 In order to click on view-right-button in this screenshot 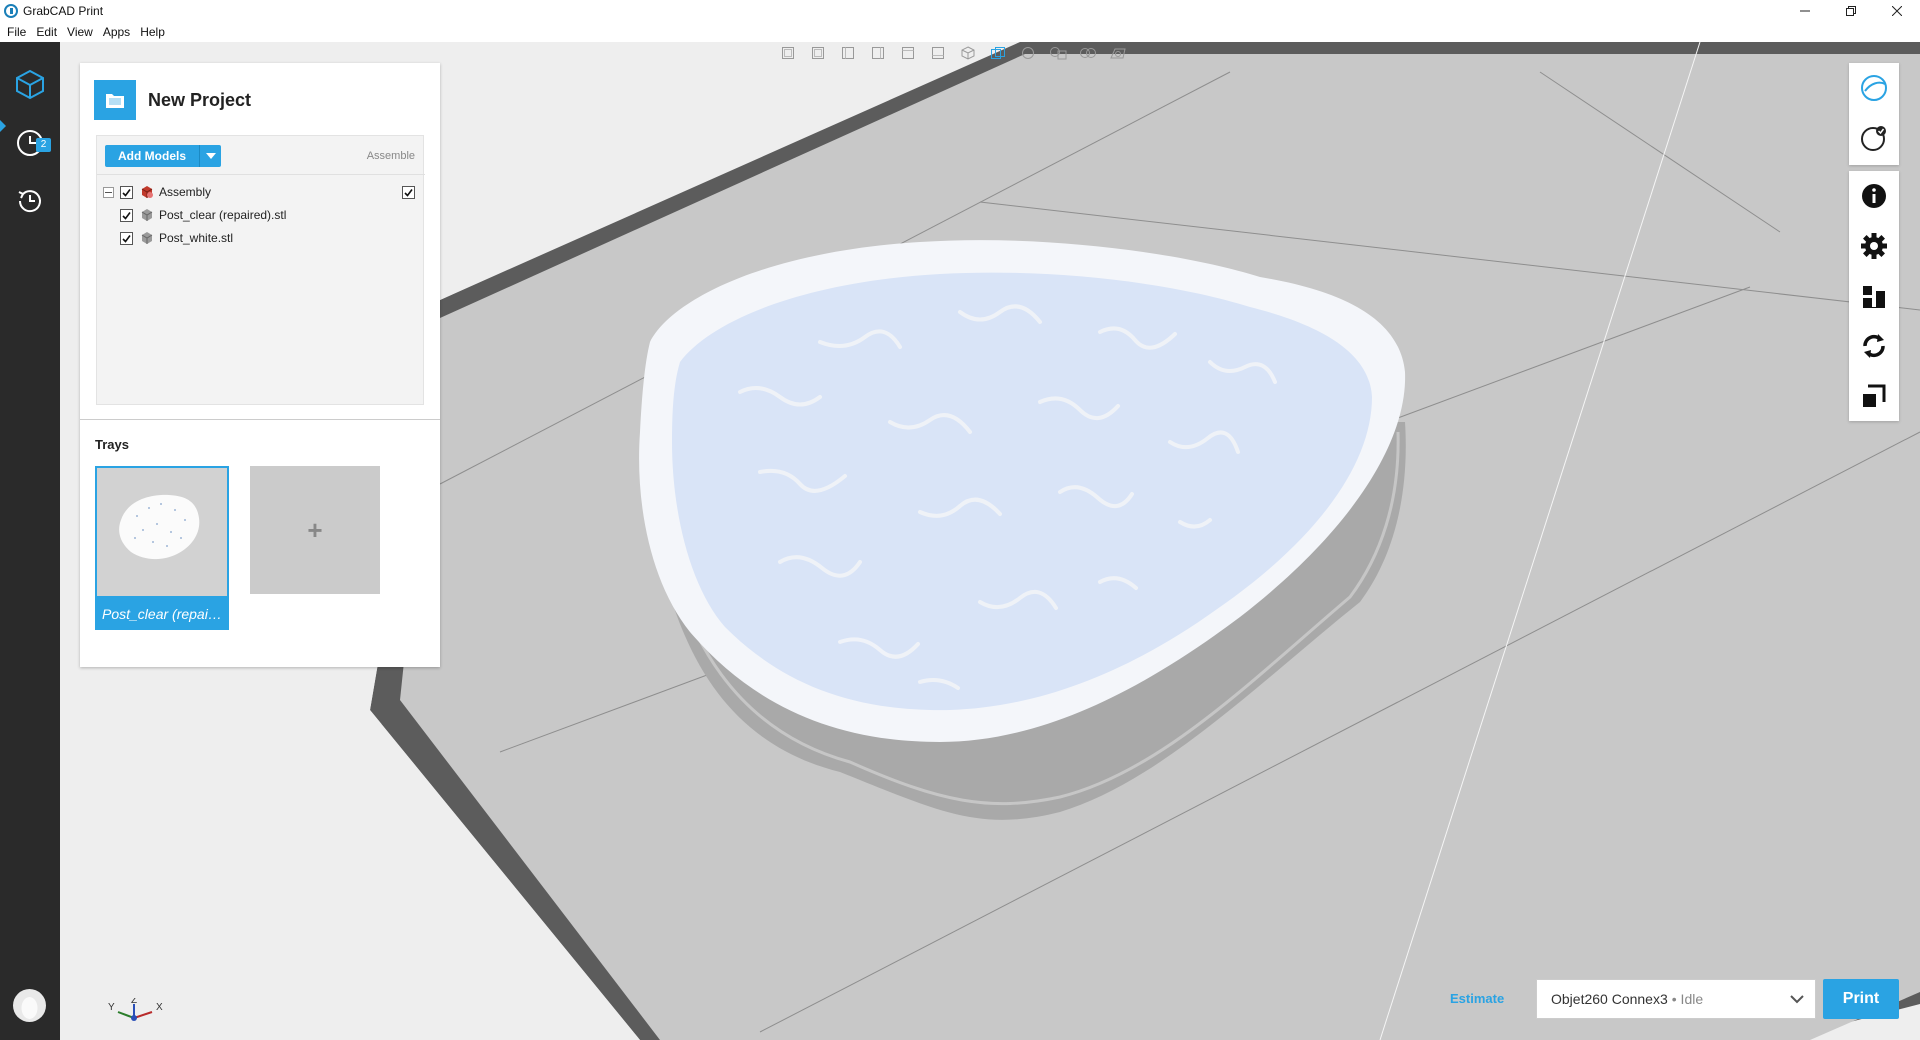, I will do `click(878, 53)`.